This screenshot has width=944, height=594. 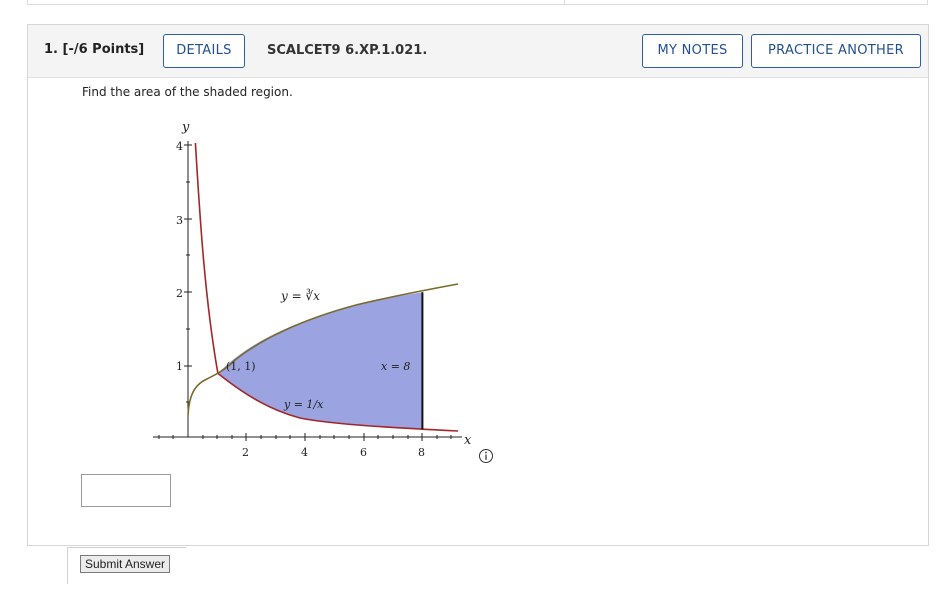 What do you see at coordinates (179, 366) in the screenshot?
I see `y-tick-label-1: 1` at bounding box center [179, 366].